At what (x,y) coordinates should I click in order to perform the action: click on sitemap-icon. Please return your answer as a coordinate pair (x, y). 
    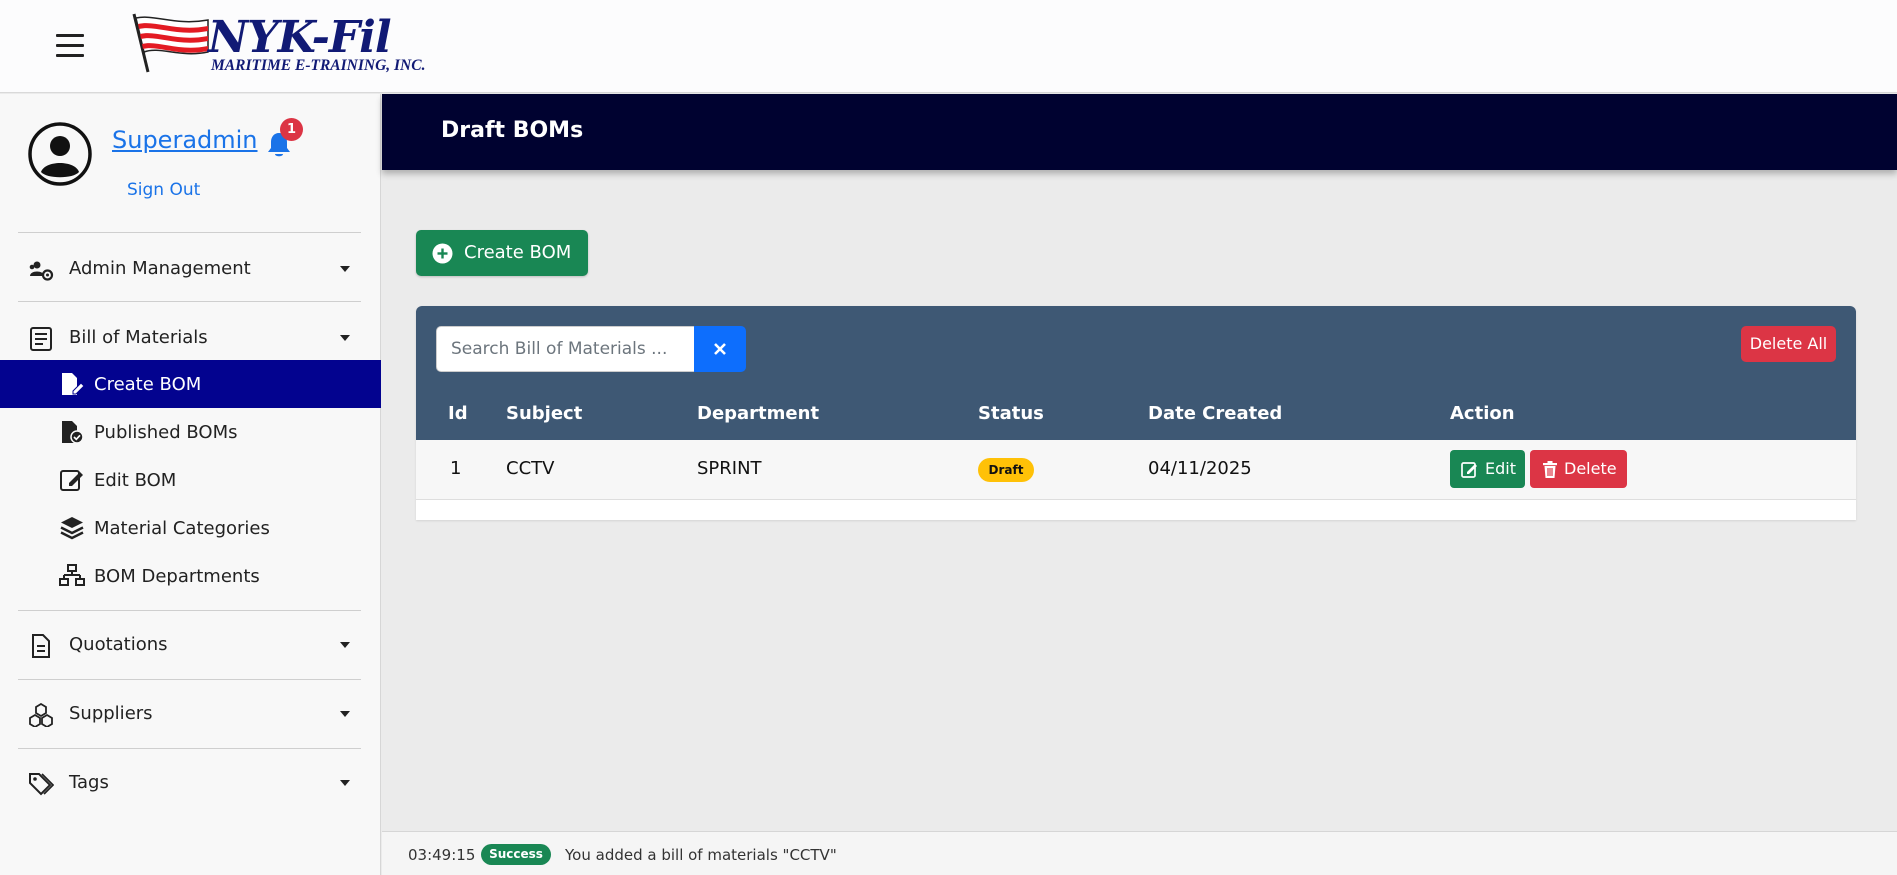
    Looking at the image, I should click on (72, 575).